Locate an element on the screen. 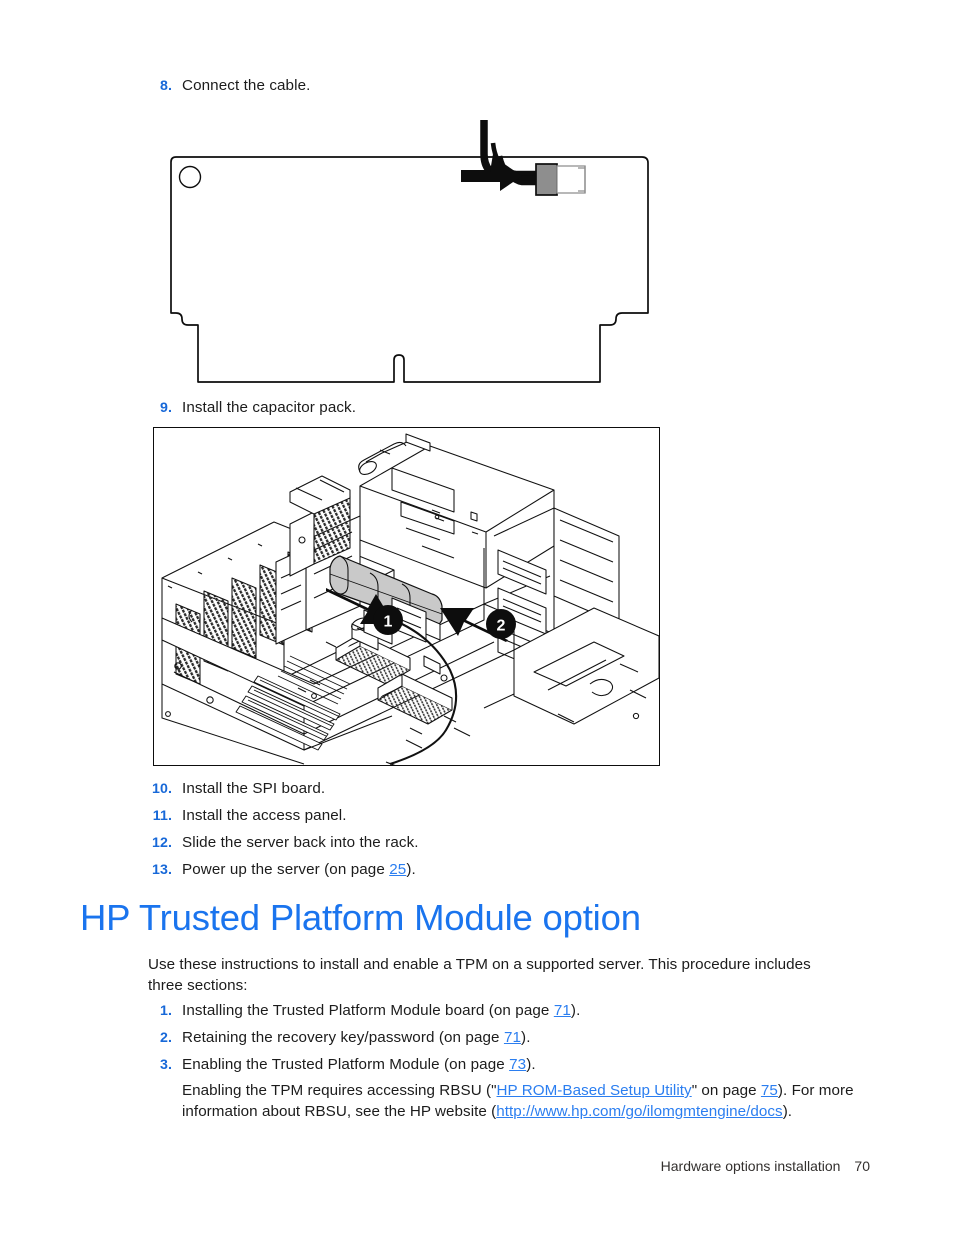 Image resolution: width=954 pixels, height=1235 pixels. footer-page-number: 70 is located at coordinates (862, 1166).